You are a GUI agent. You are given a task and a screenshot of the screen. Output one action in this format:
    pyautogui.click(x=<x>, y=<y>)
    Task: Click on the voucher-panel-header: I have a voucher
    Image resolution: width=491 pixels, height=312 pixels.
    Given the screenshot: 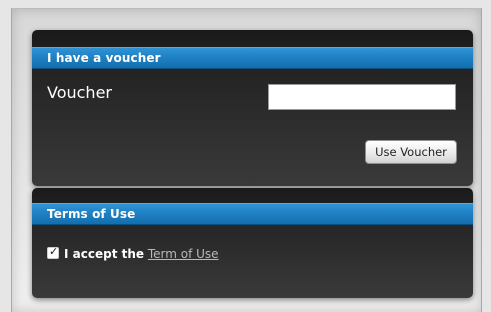 What is the action you would take?
    pyautogui.click(x=252, y=58)
    